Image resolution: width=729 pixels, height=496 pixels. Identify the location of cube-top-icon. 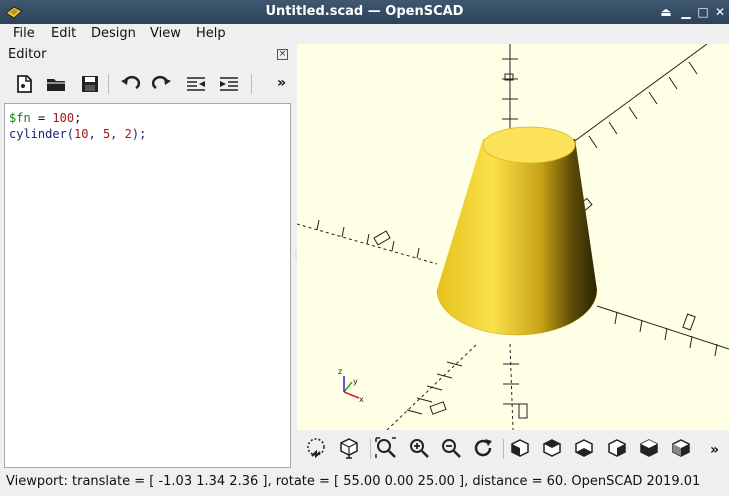
(552, 448).